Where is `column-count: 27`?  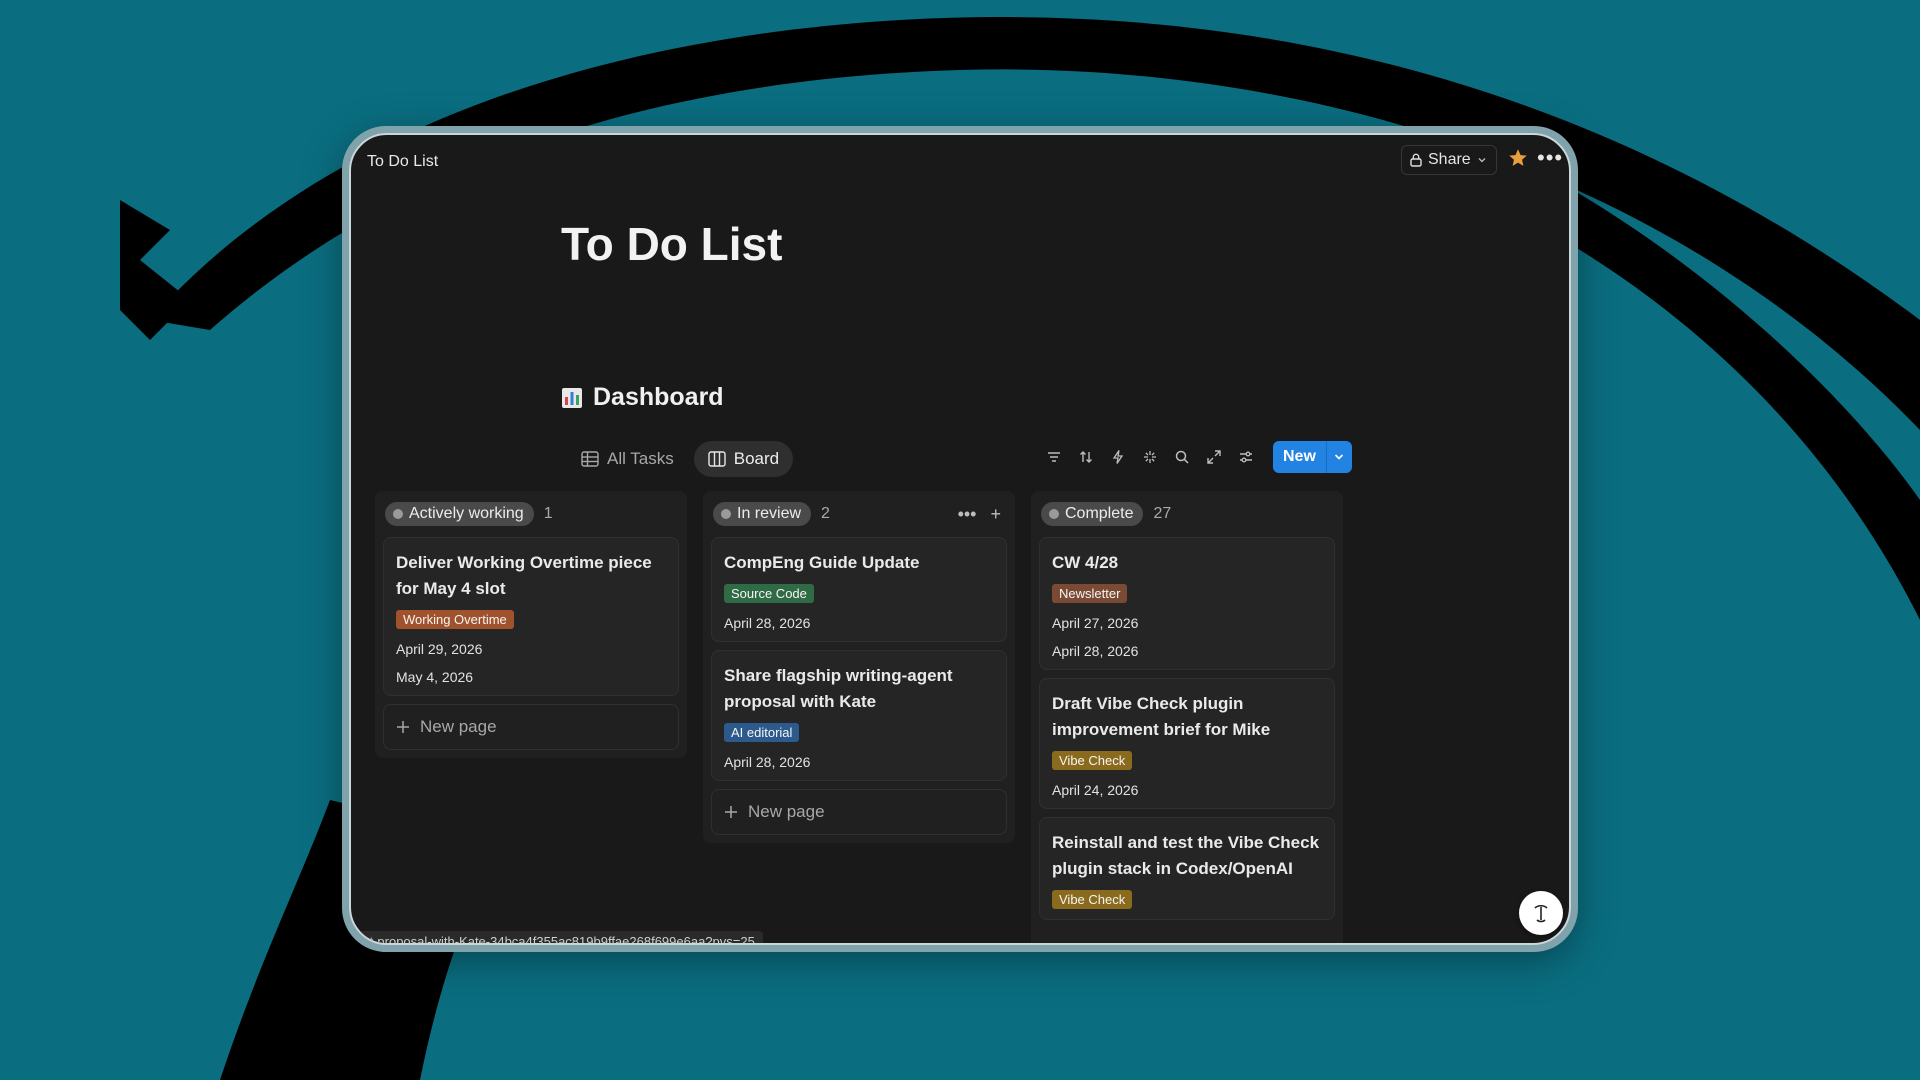
column-count: 27 is located at coordinates (1162, 513).